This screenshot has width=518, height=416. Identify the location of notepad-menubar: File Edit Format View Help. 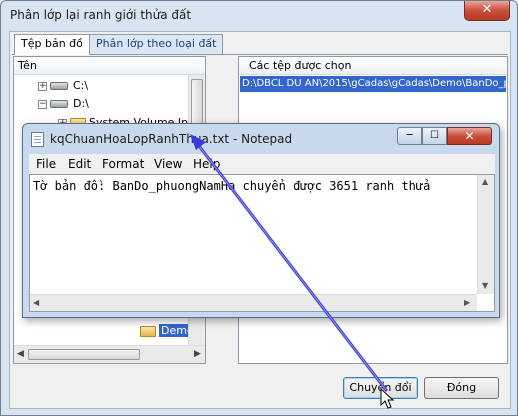
(262, 164).